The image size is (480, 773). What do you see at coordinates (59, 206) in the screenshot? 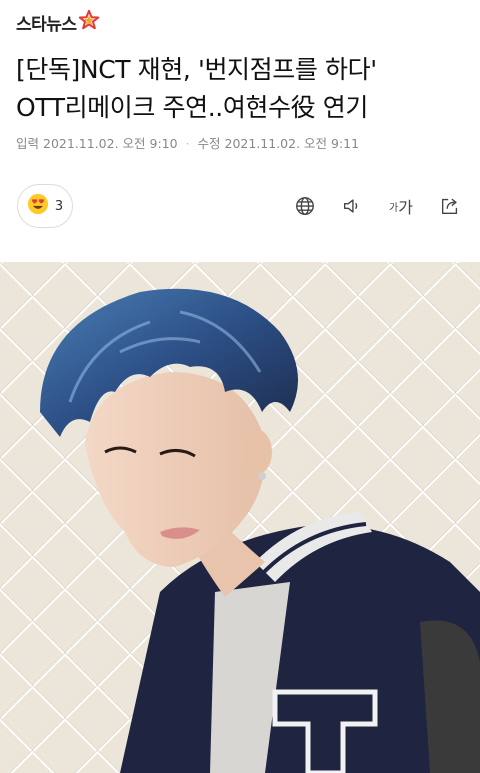
I see `reaction-count: 3` at bounding box center [59, 206].